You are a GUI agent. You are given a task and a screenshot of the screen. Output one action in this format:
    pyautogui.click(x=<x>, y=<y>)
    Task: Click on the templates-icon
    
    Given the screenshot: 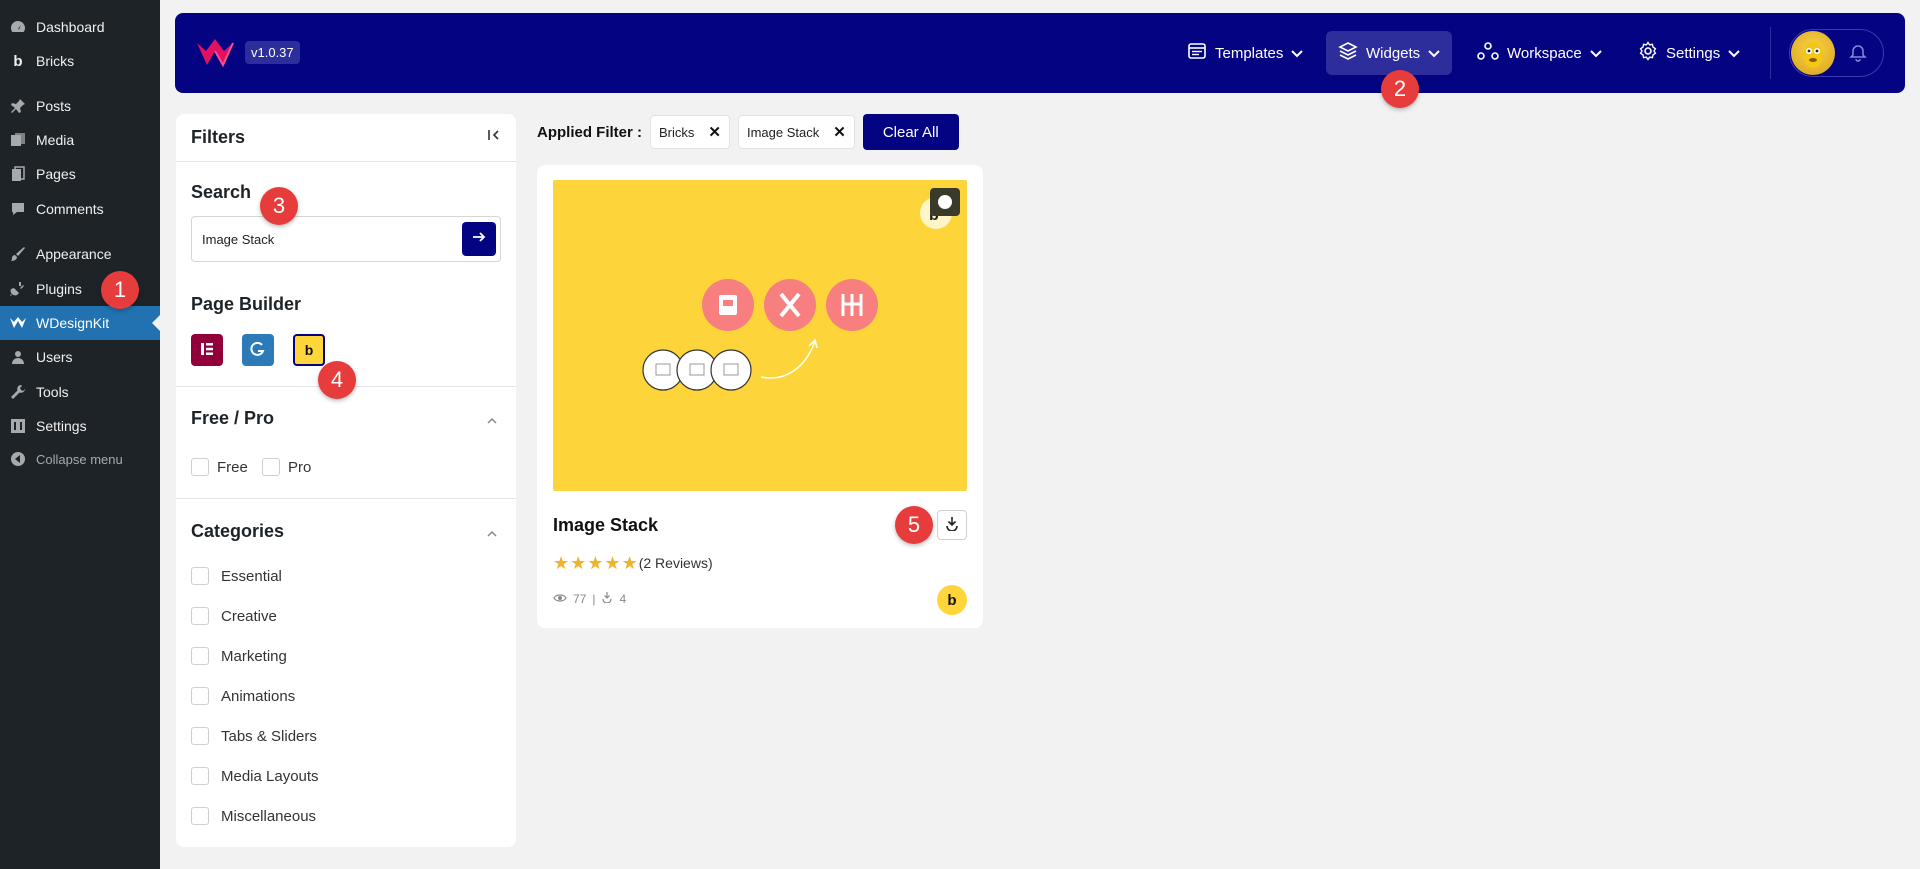 What is the action you would take?
    pyautogui.click(x=1197, y=53)
    